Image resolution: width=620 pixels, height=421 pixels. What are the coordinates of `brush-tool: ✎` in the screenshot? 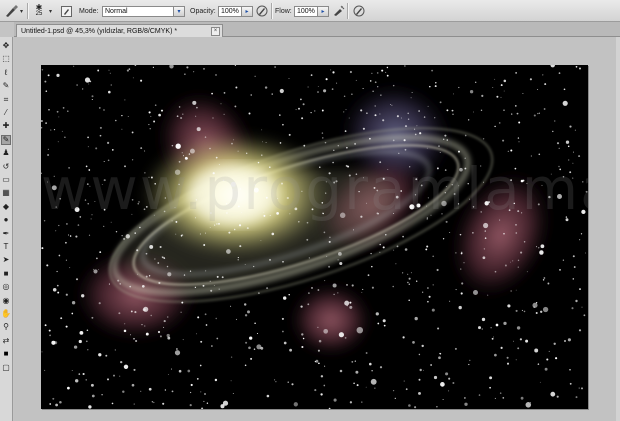 It's located at (6, 139).